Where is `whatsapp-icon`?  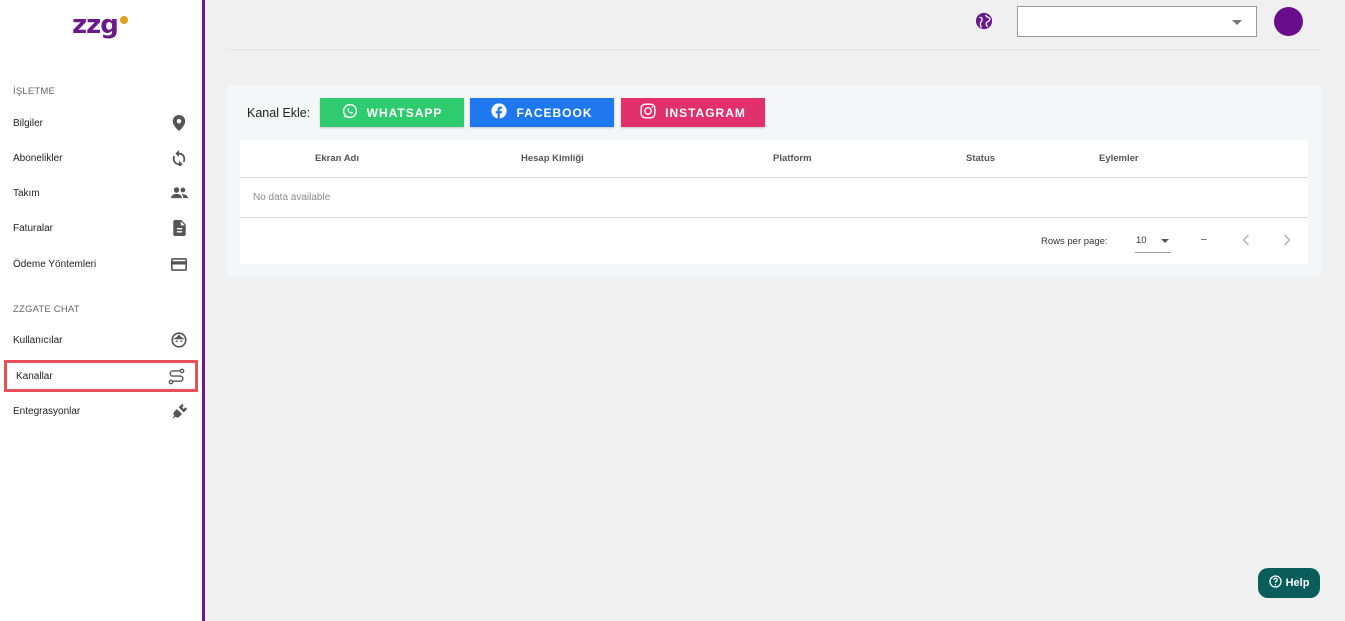 whatsapp-icon is located at coordinates (350, 112).